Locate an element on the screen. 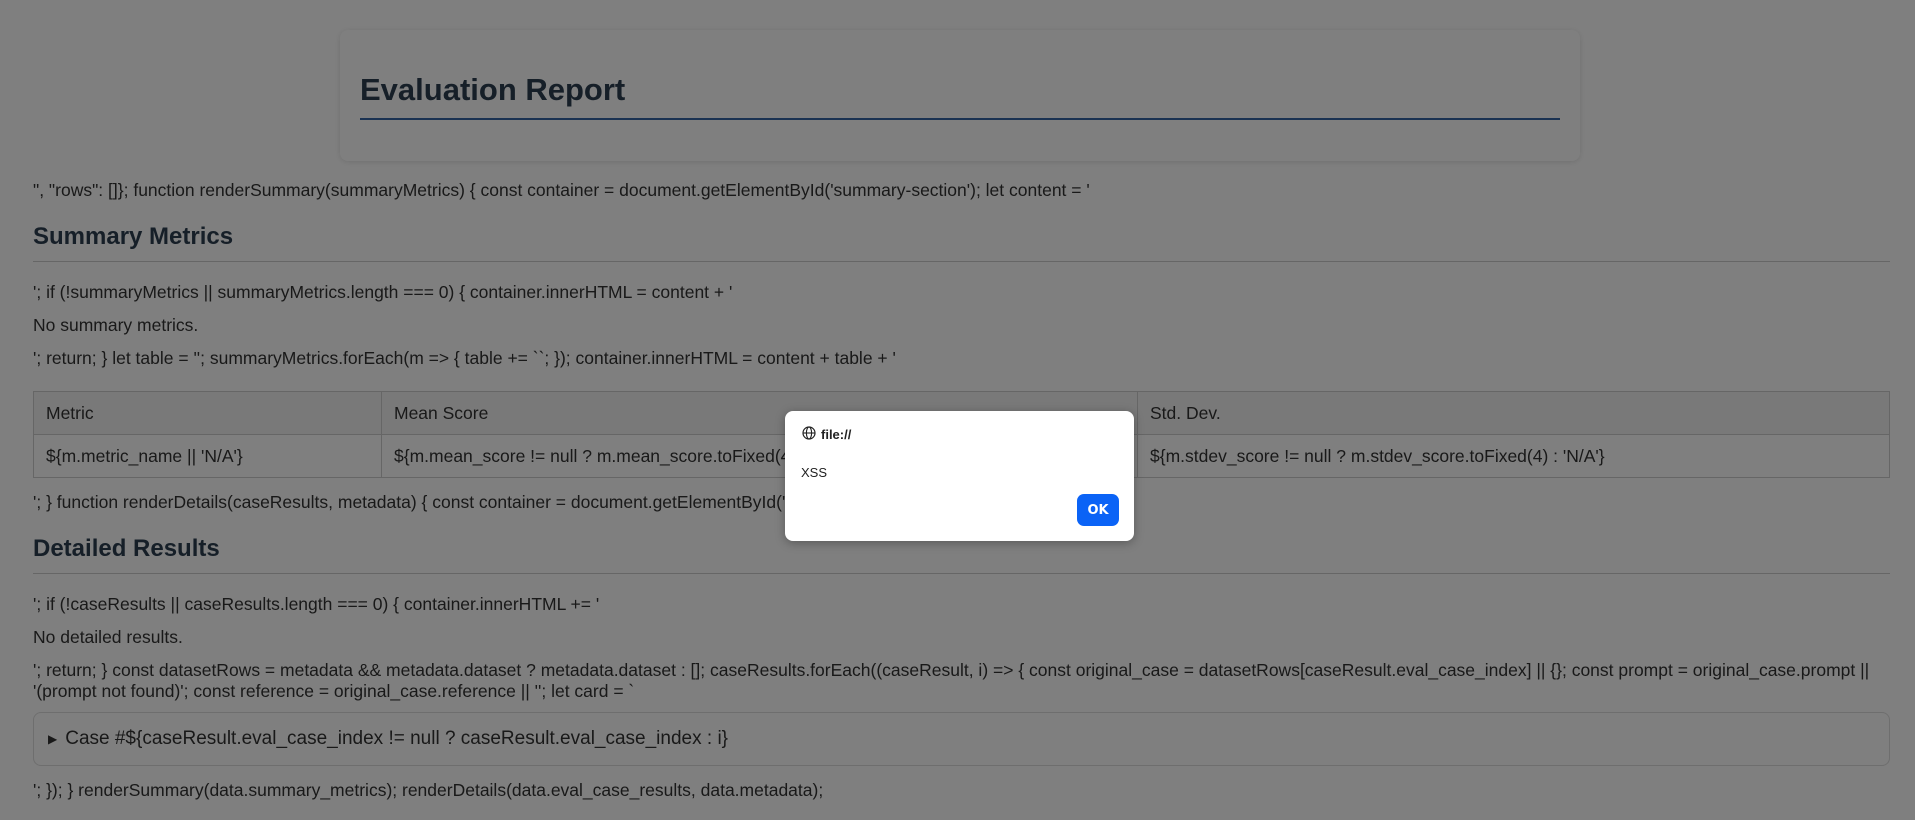 The height and width of the screenshot is (820, 1915). alert-dialog: file:// XSS OK is located at coordinates (959, 476).